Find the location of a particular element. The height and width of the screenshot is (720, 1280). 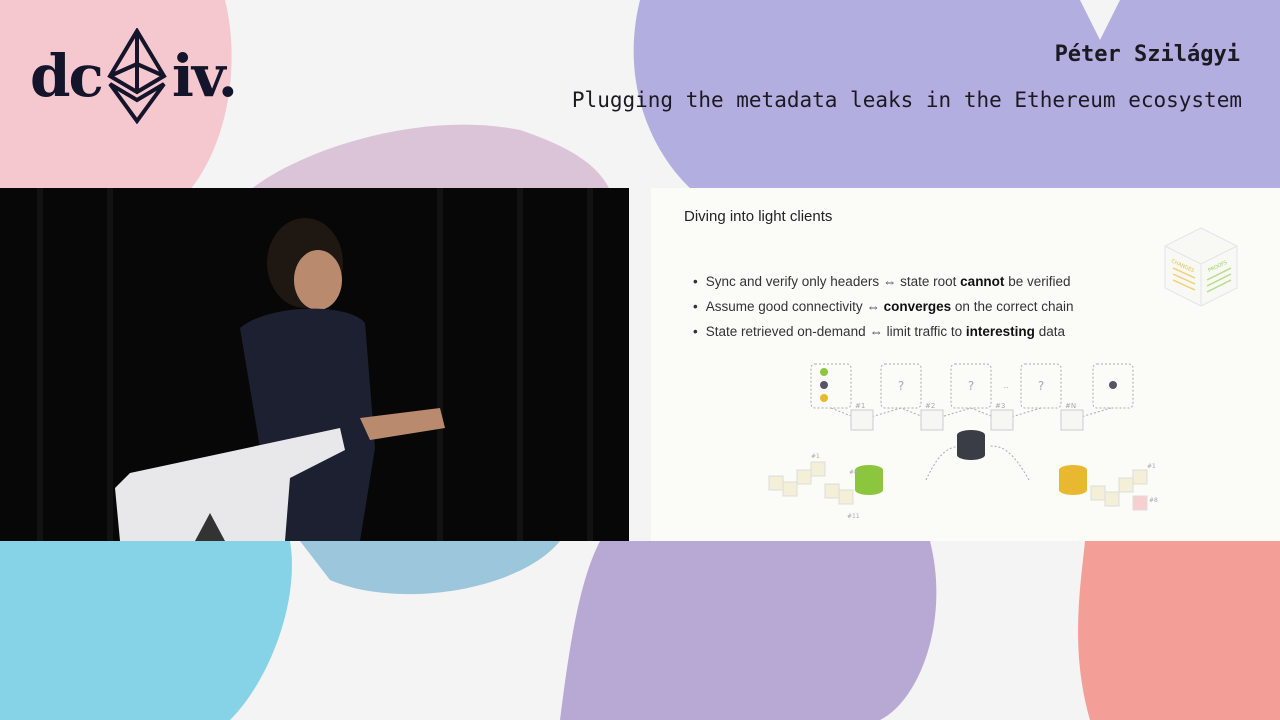

block-header is located at coordinates (862, 420).